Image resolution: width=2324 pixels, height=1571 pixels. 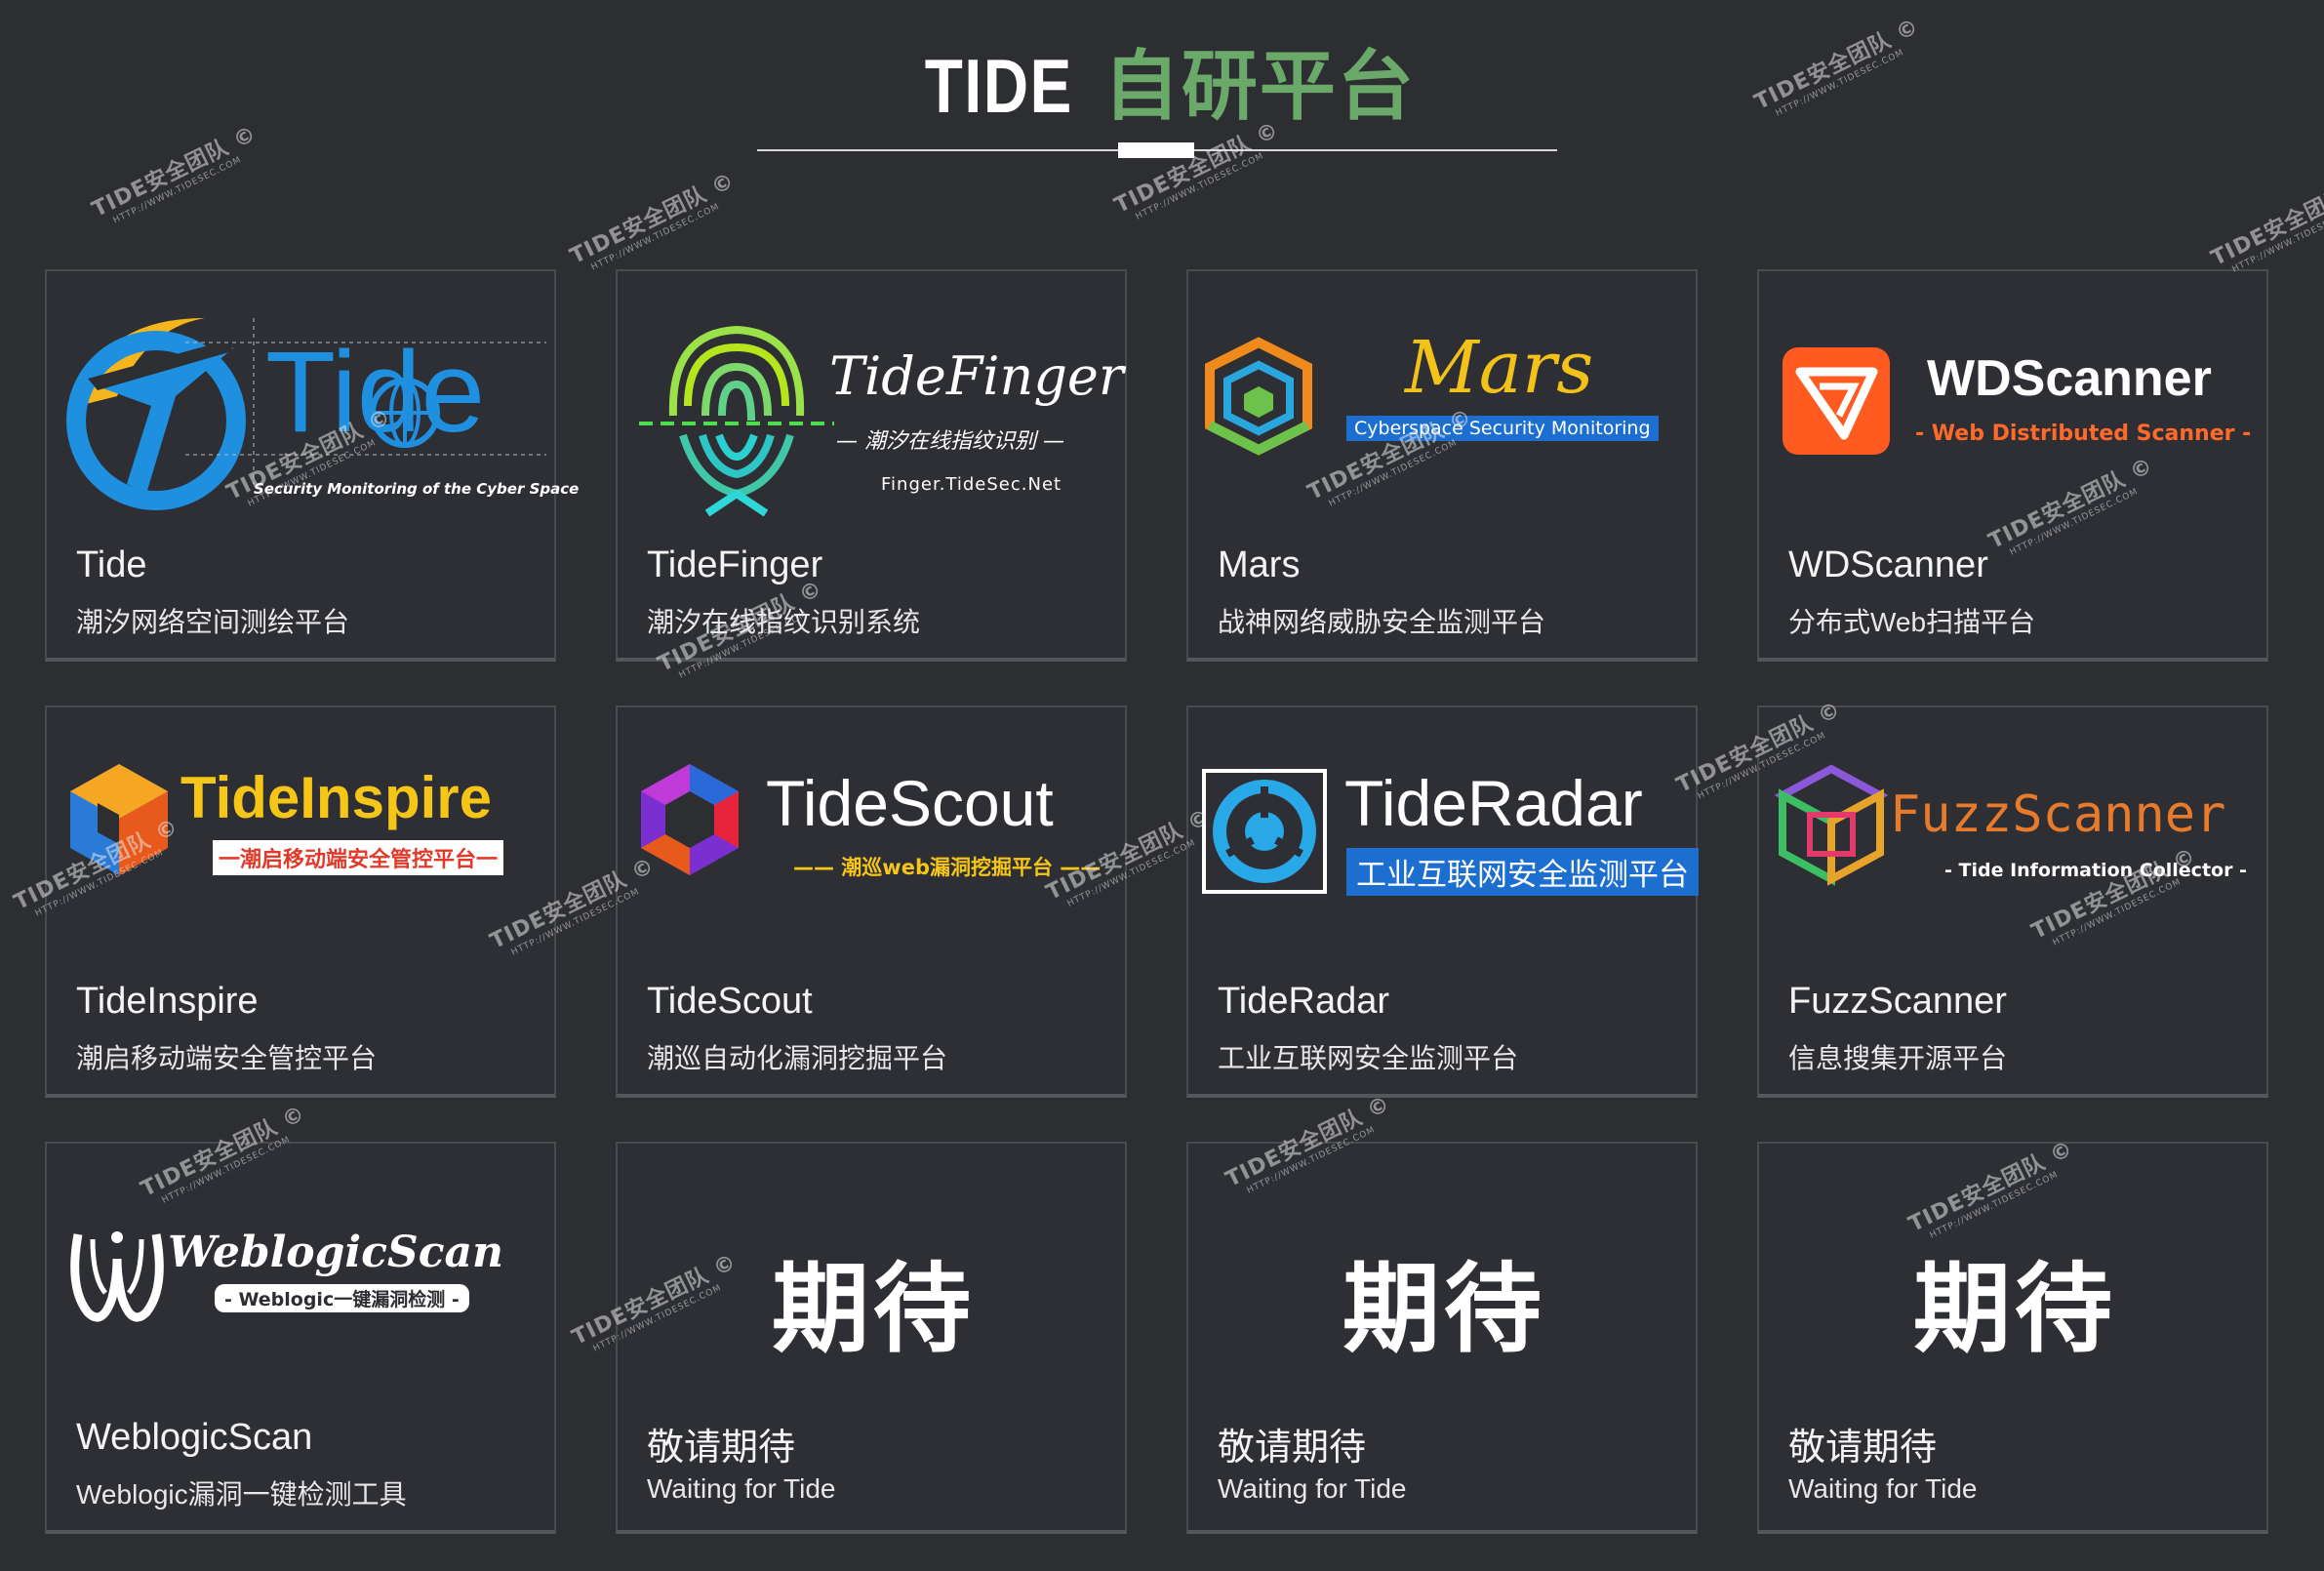 What do you see at coordinates (342, 1298) in the screenshot?
I see `weblogicscan-logo-sub: - Weblogic一键漏洞检测 -` at bounding box center [342, 1298].